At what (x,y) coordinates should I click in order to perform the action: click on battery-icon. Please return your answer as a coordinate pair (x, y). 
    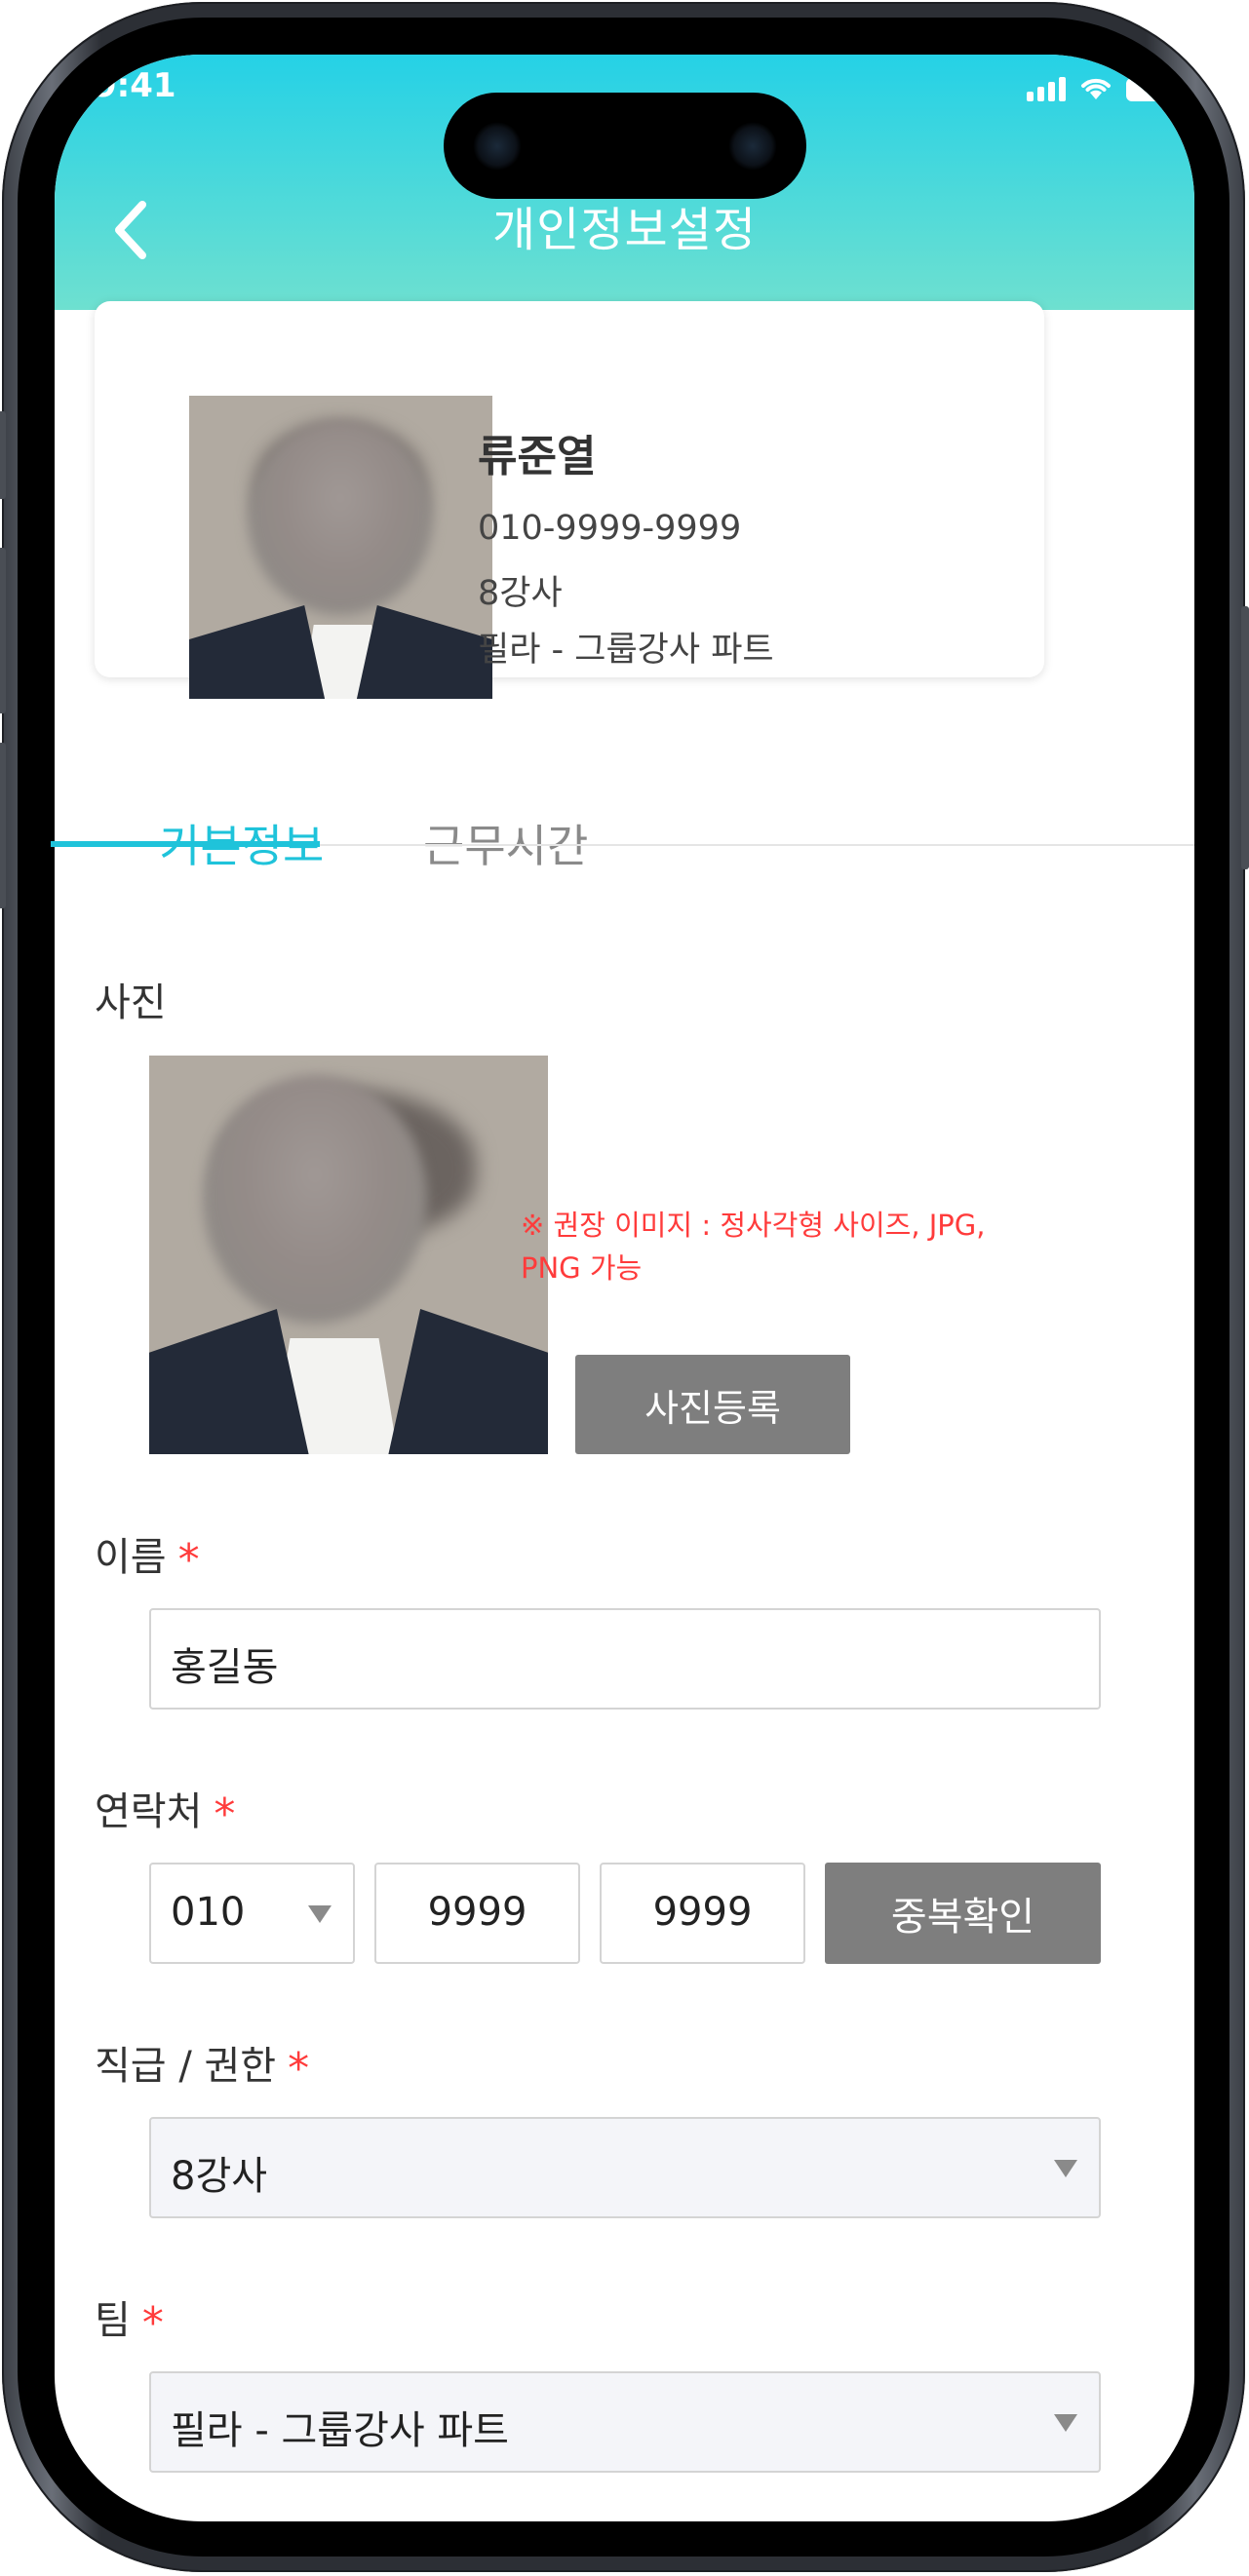
    Looking at the image, I should click on (1145, 89).